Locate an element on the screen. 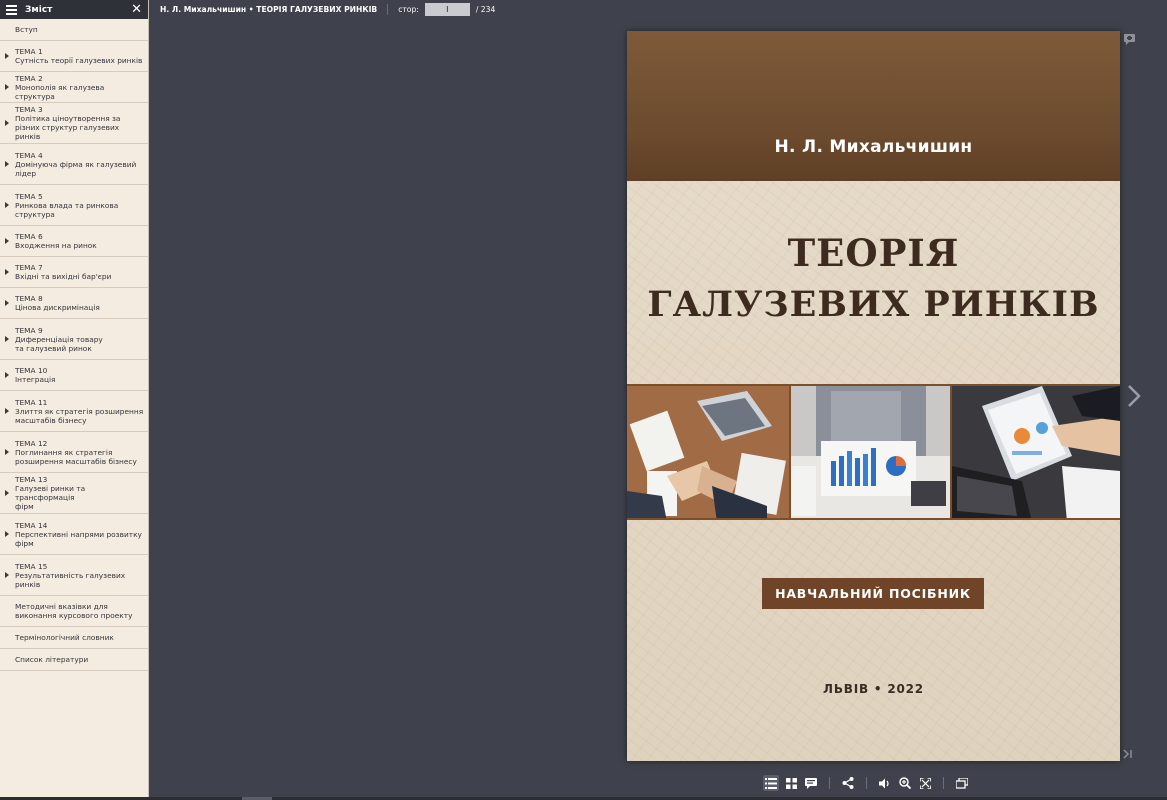 The width and height of the screenshot is (1167, 800). toc-item-label: ТЕМА 7 is located at coordinates (29, 267).